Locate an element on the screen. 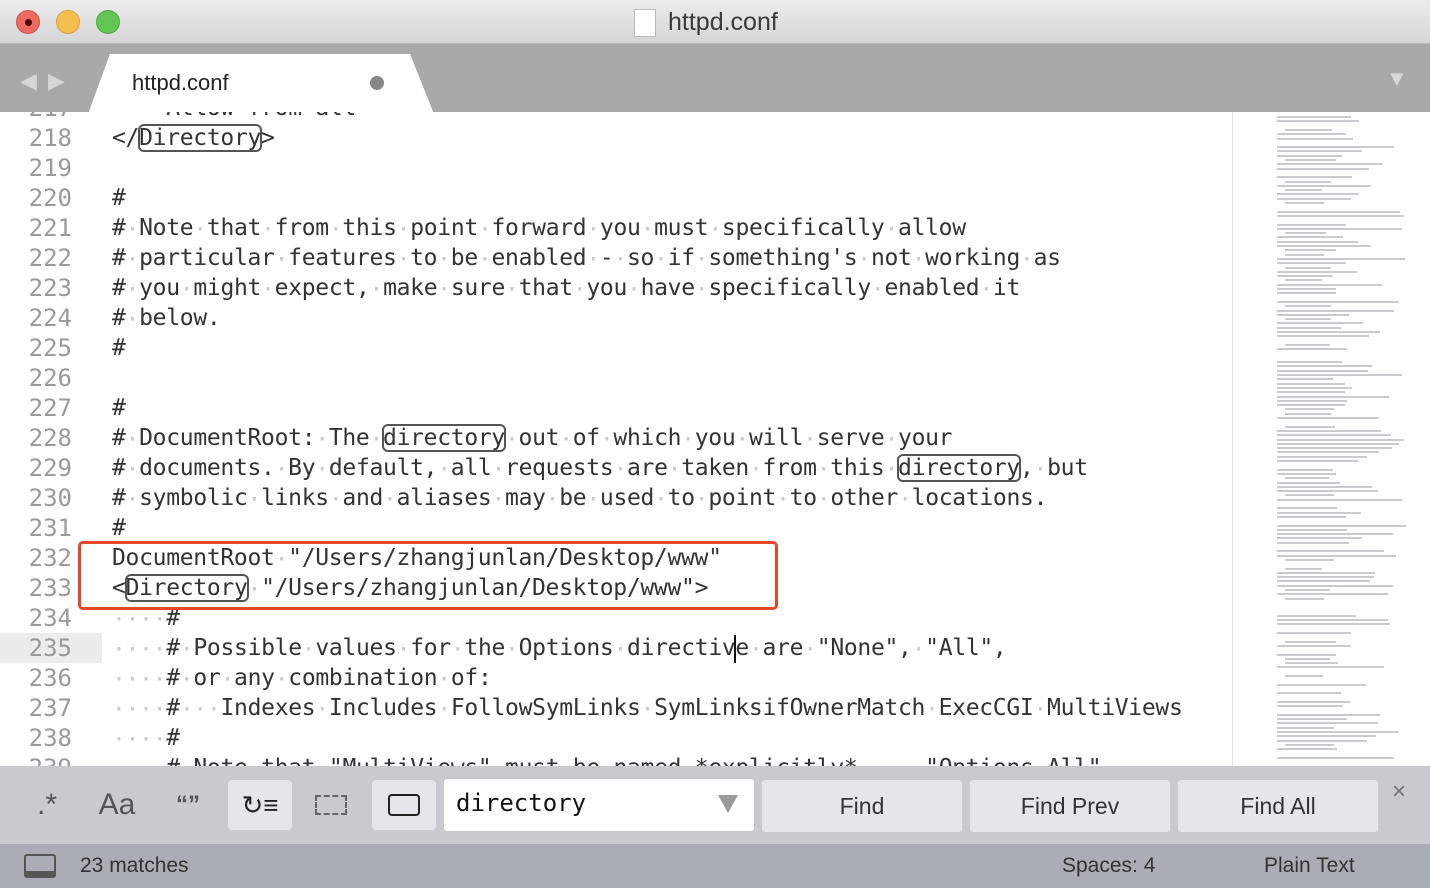 The width and height of the screenshot is (1430, 888). unsaved-dot-icon is located at coordinates (377, 83).